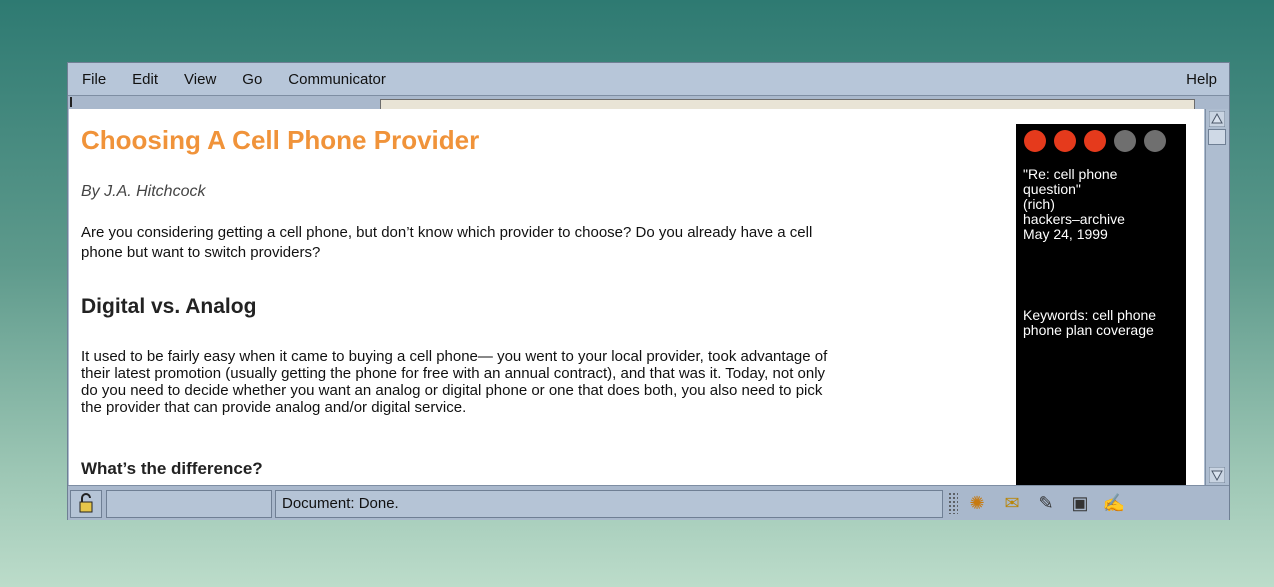  What do you see at coordinates (648, 103) in the screenshot?
I see `collapsed-toolbar` at bounding box center [648, 103].